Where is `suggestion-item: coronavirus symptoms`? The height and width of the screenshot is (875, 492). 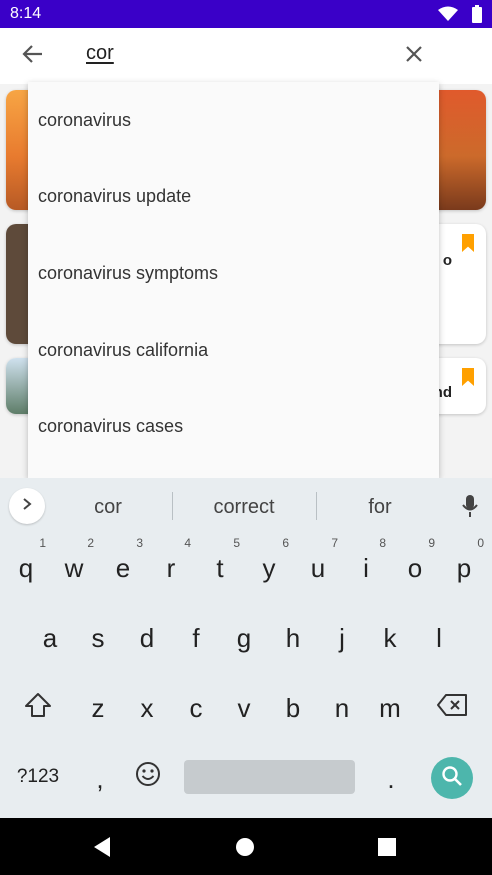 suggestion-item: coronavirus symptoms is located at coordinates (233, 273).